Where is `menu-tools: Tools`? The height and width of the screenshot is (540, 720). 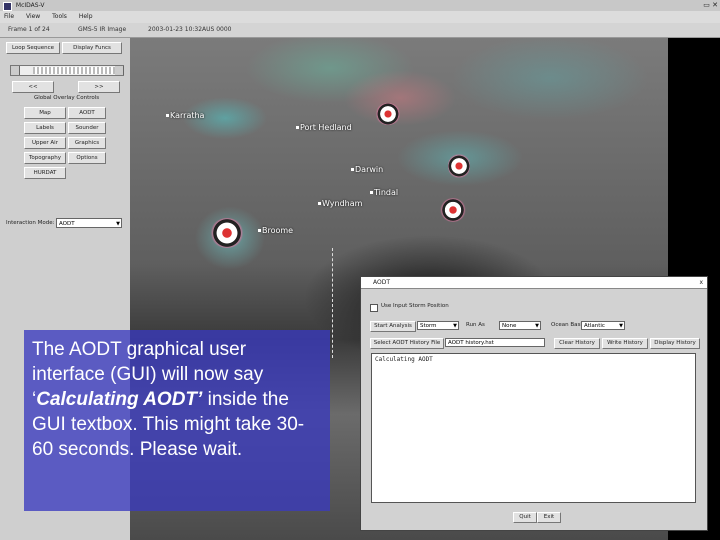
menu-tools: Tools is located at coordinates (59, 16).